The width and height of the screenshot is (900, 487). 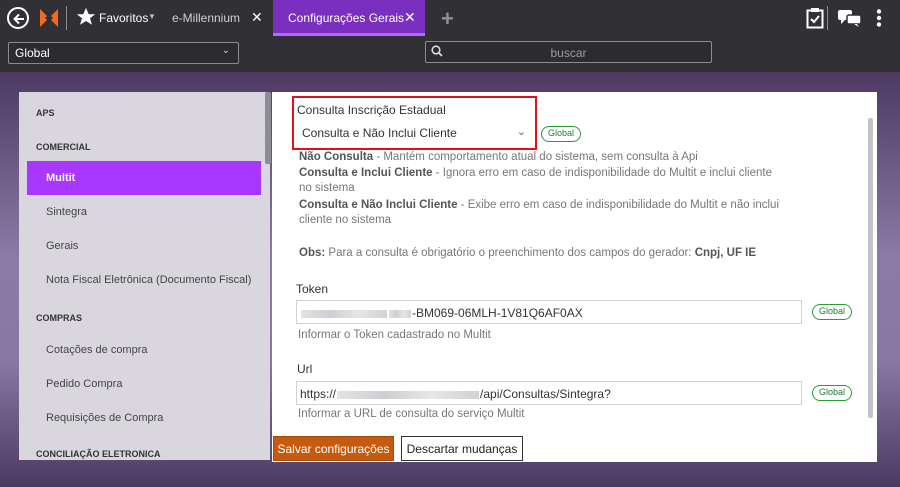 What do you see at coordinates (32, 53) in the screenshot?
I see `scope-select-value: Global` at bounding box center [32, 53].